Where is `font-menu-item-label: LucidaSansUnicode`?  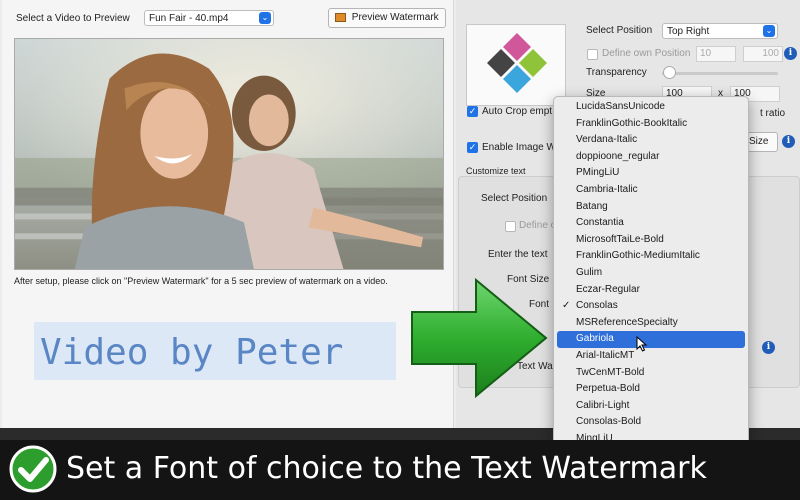
font-menu-item-label: LucidaSansUnicode is located at coordinates (620, 106).